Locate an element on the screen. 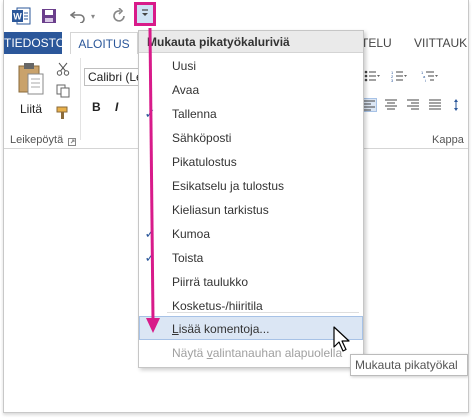  chevron-down-icon is located at coordinates (145, 14).